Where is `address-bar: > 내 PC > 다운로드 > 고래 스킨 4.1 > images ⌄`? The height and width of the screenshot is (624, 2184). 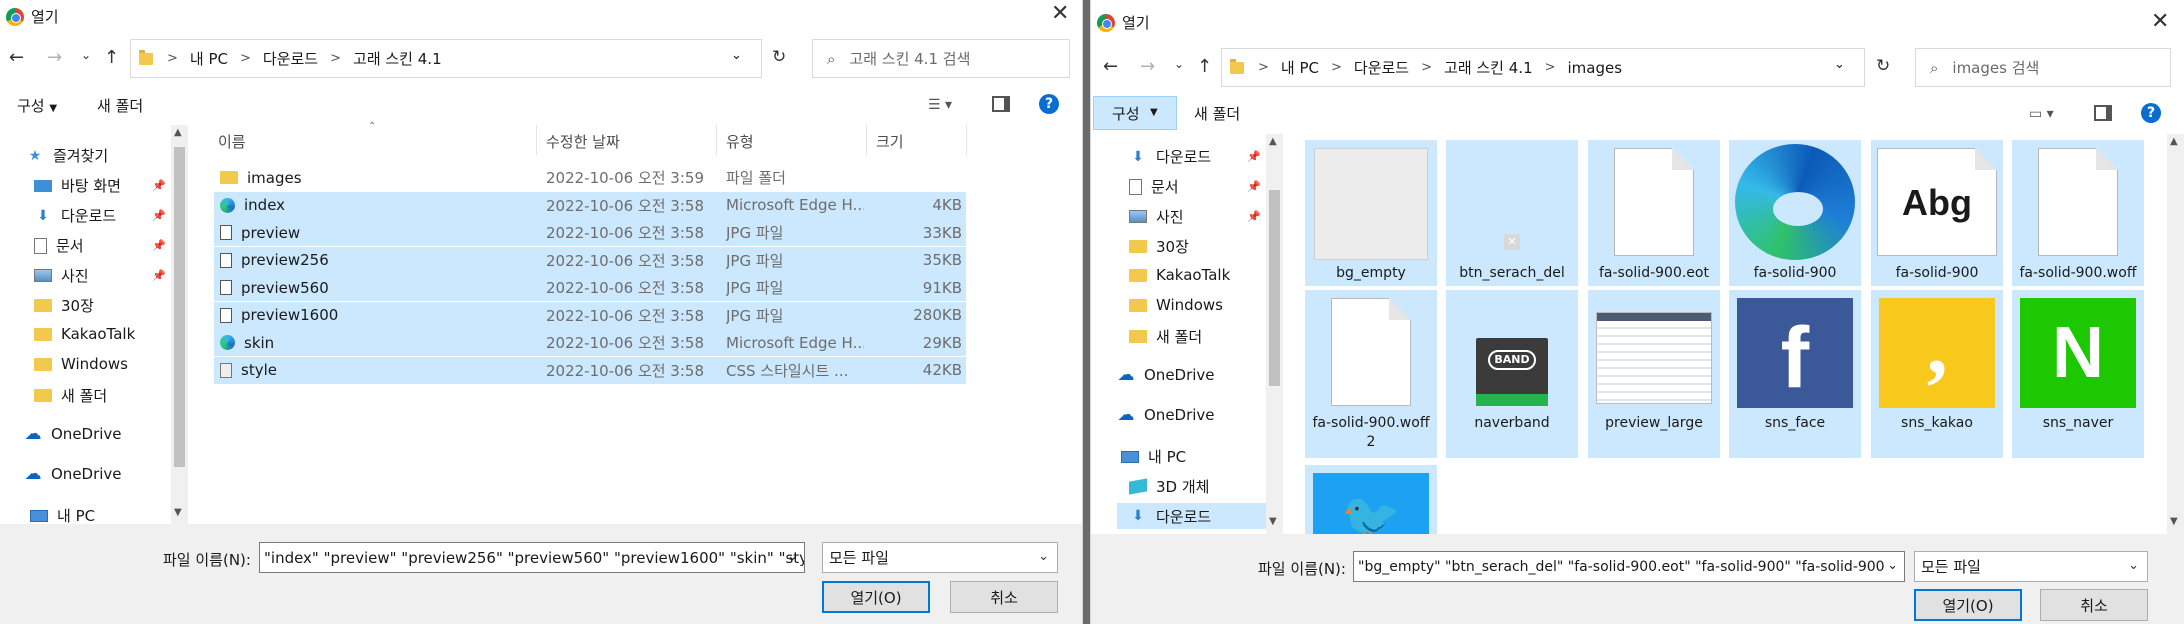 address-bar: > 내 PC > 다운로드 > 고래 스킨 4.1 > images ⌄ is located at coordinates (1543, 67).